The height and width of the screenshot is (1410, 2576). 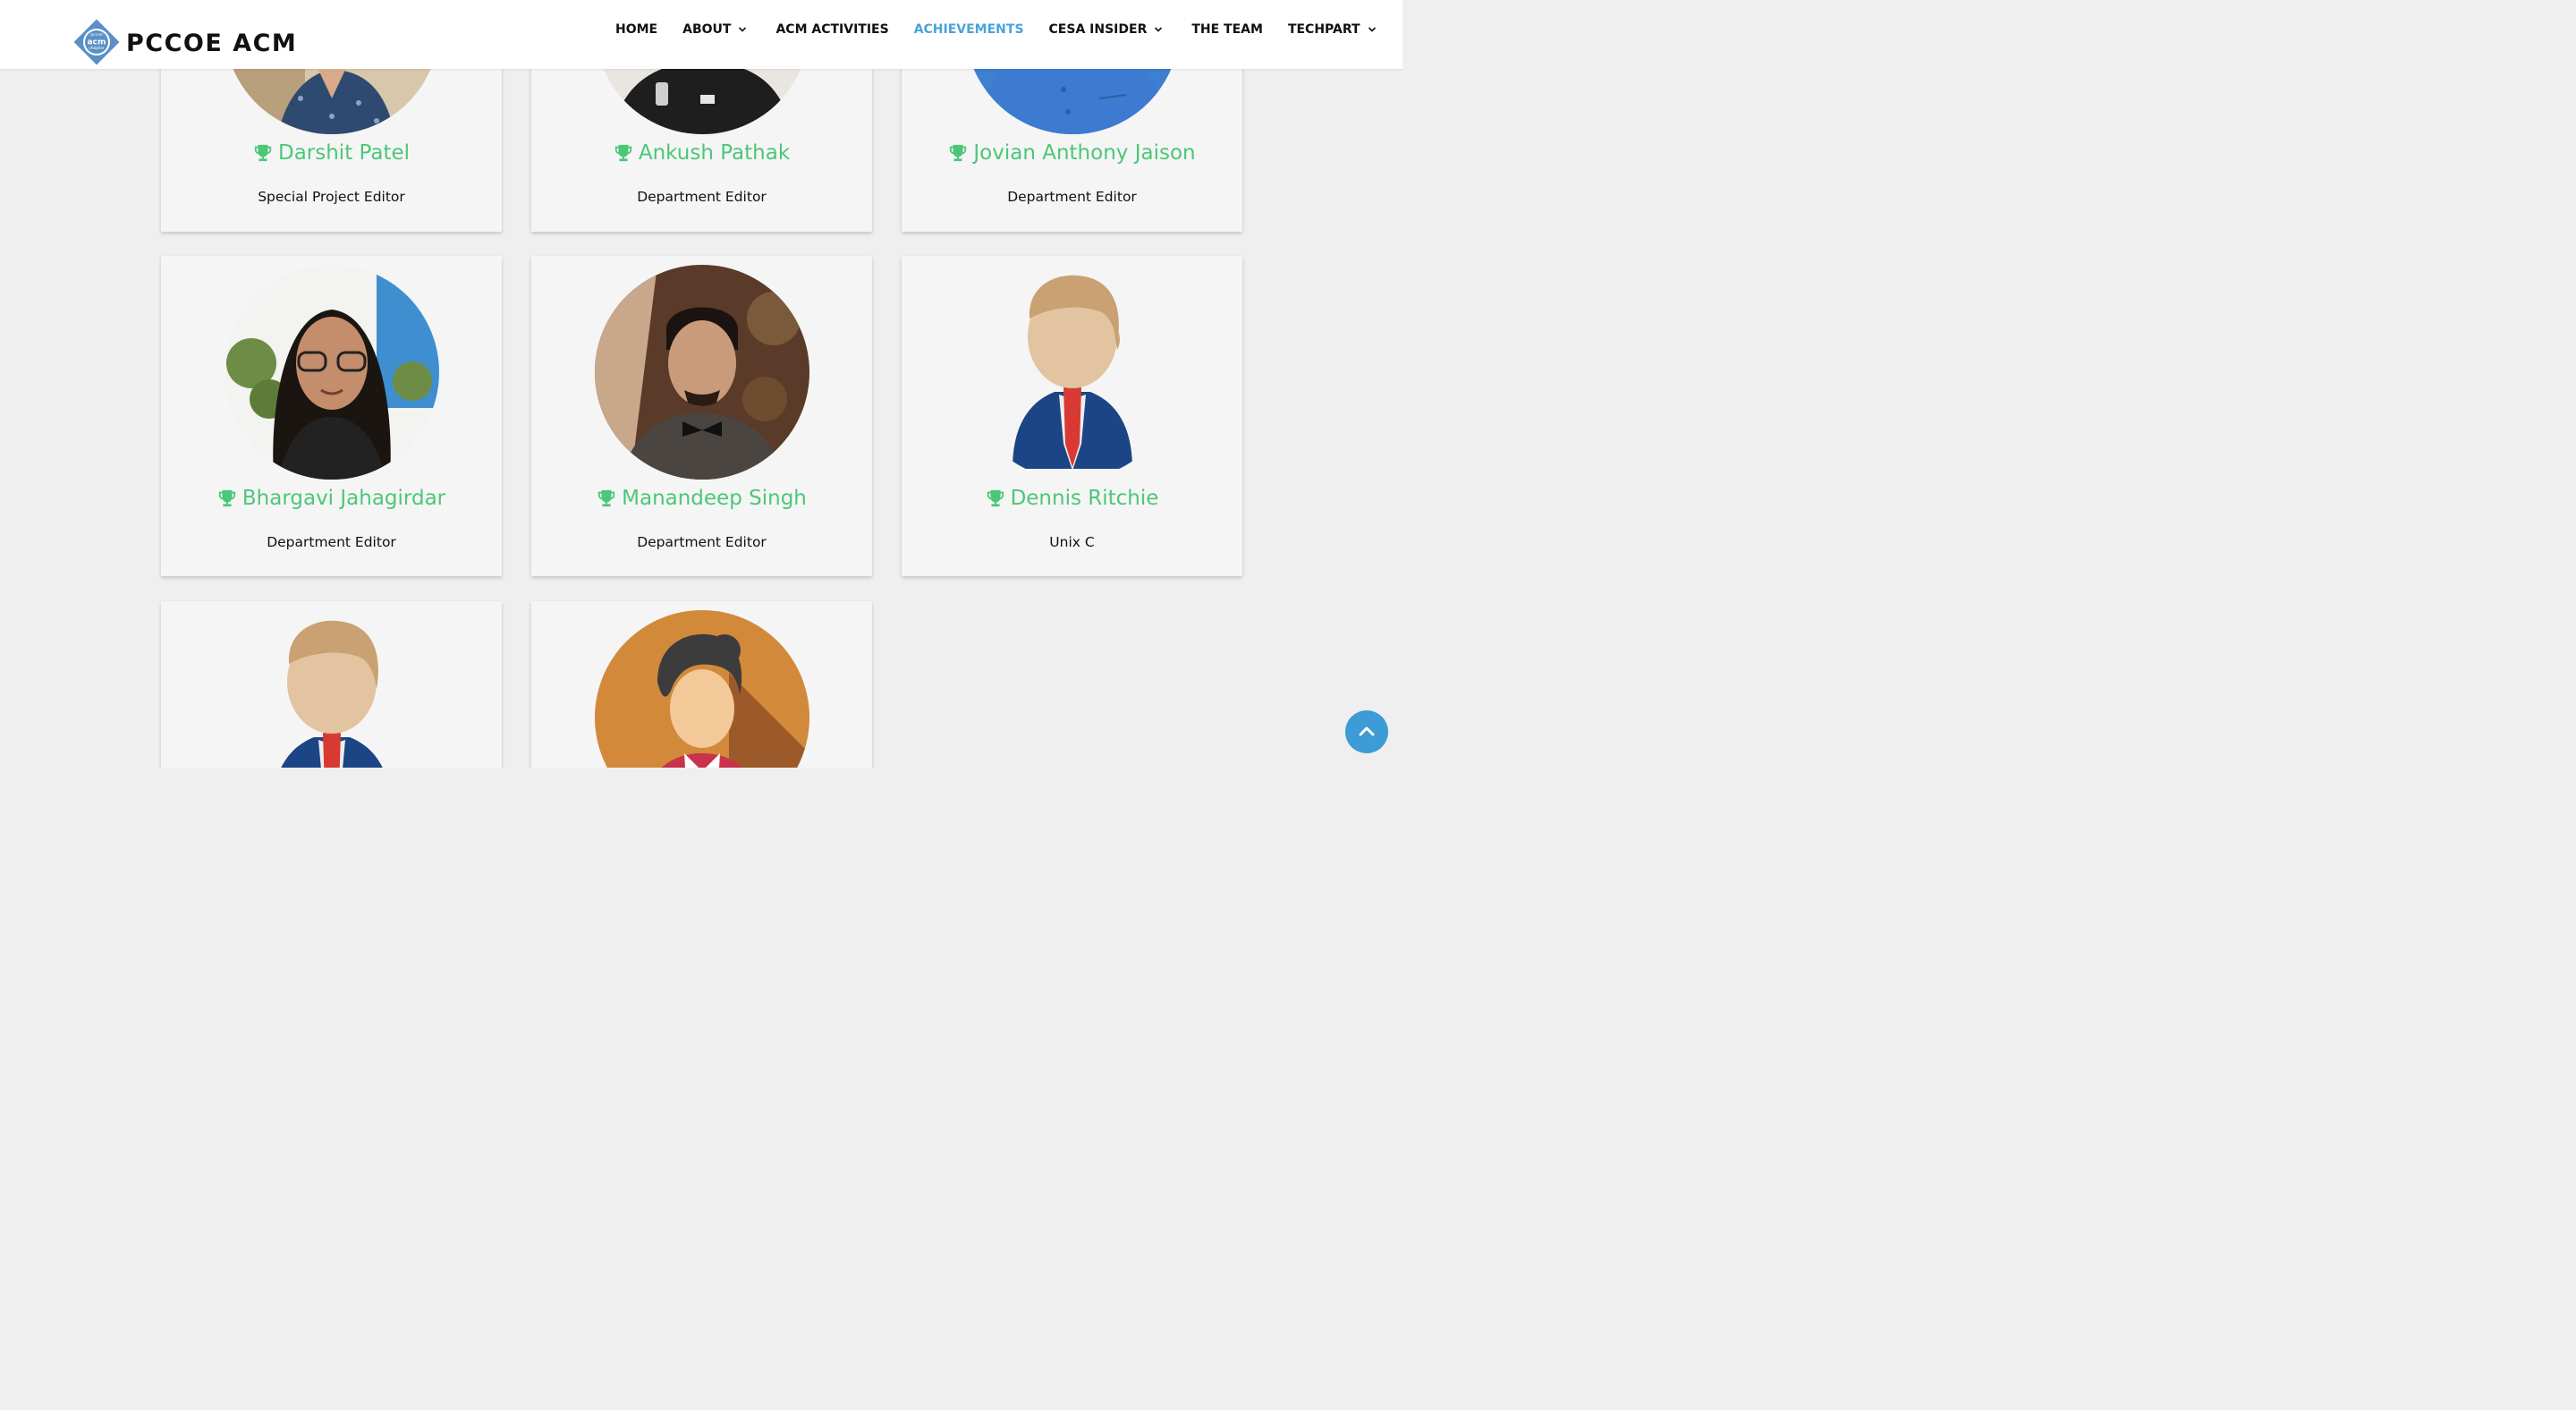 What do you see at coordinates (636, 29) in the screenshot?
I see `nav-home: HOME` at bounding box center [636, 29].